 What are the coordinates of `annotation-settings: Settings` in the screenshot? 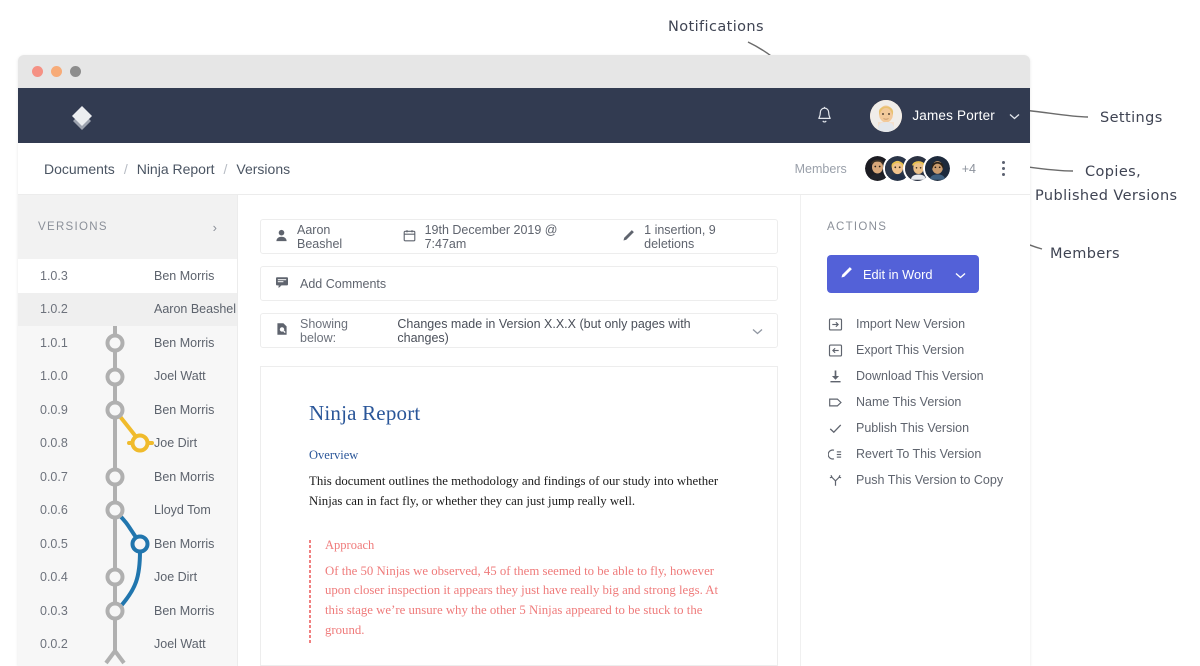 It's located at (1131, 118).